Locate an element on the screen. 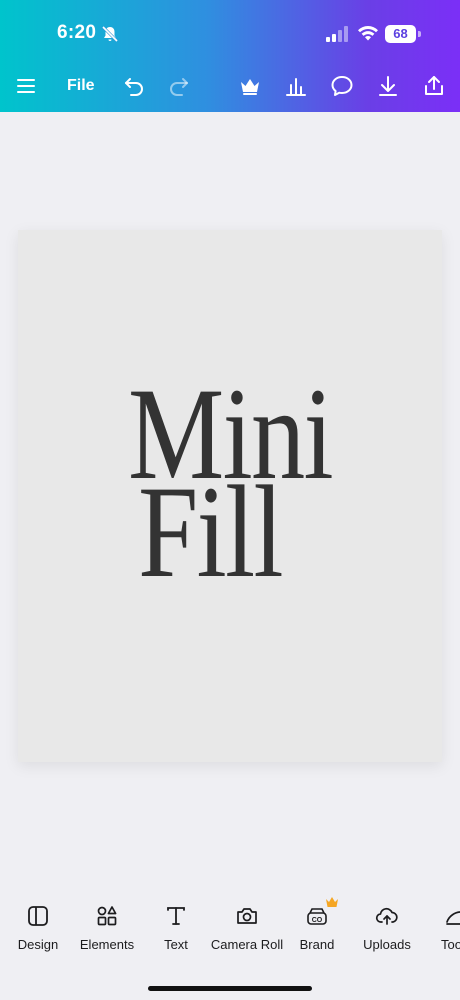  design-layout-icon is located at coordinates (38, 916).